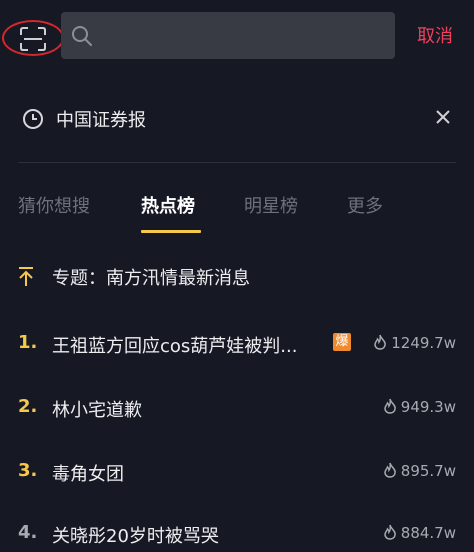 This screenshot has height=552, width=474. Describe the element at coordinates (28, 532) in the screenshot. I see `rank-number: 4.` at that location.